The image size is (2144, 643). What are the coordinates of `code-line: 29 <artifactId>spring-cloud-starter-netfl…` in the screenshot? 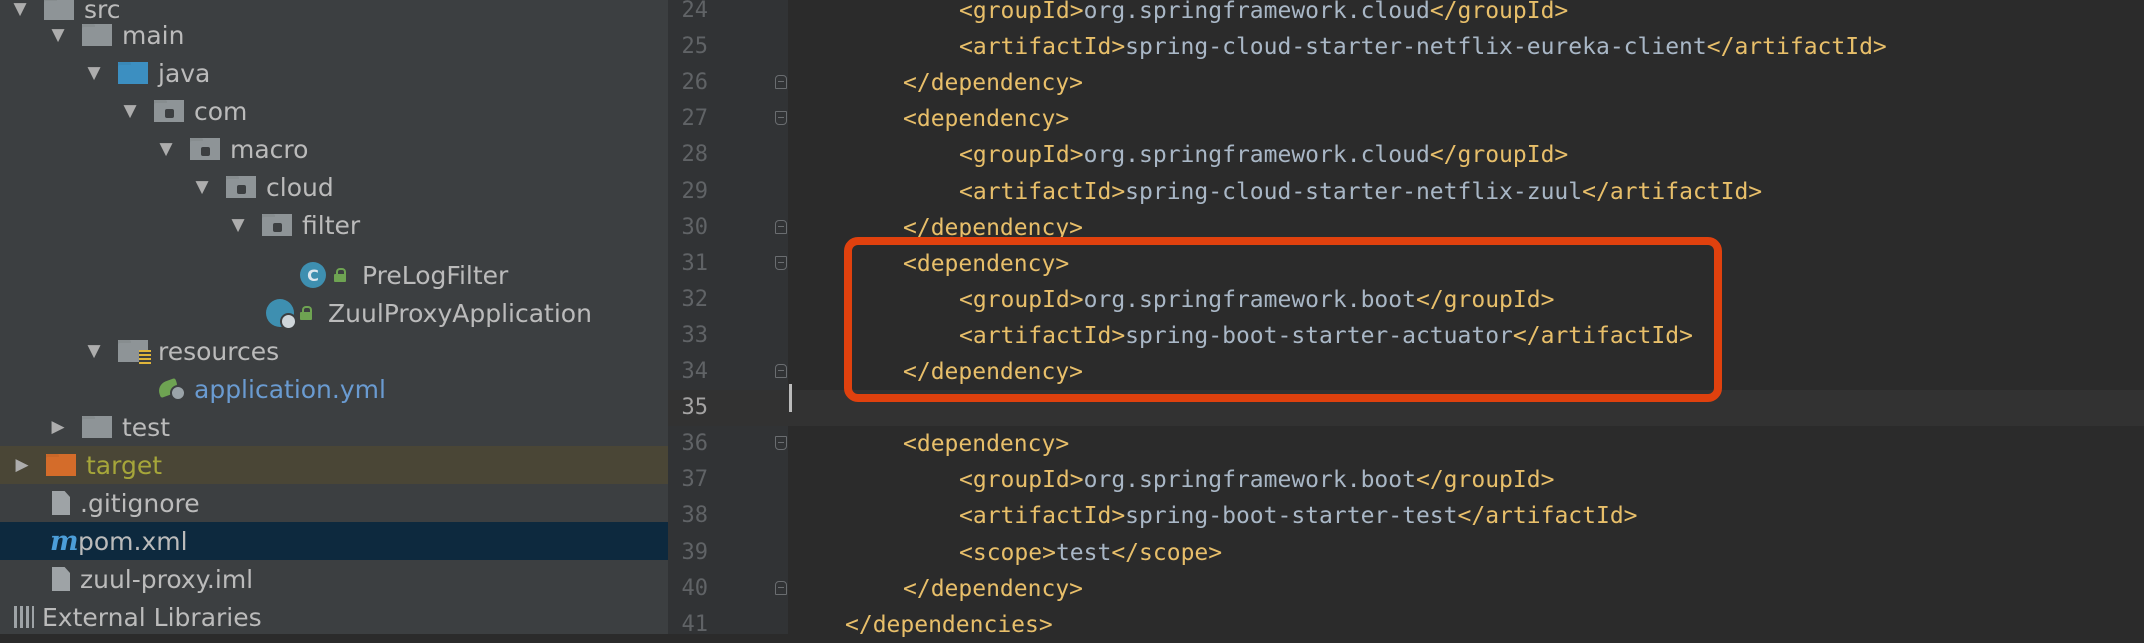 It's located at (1406, 192).